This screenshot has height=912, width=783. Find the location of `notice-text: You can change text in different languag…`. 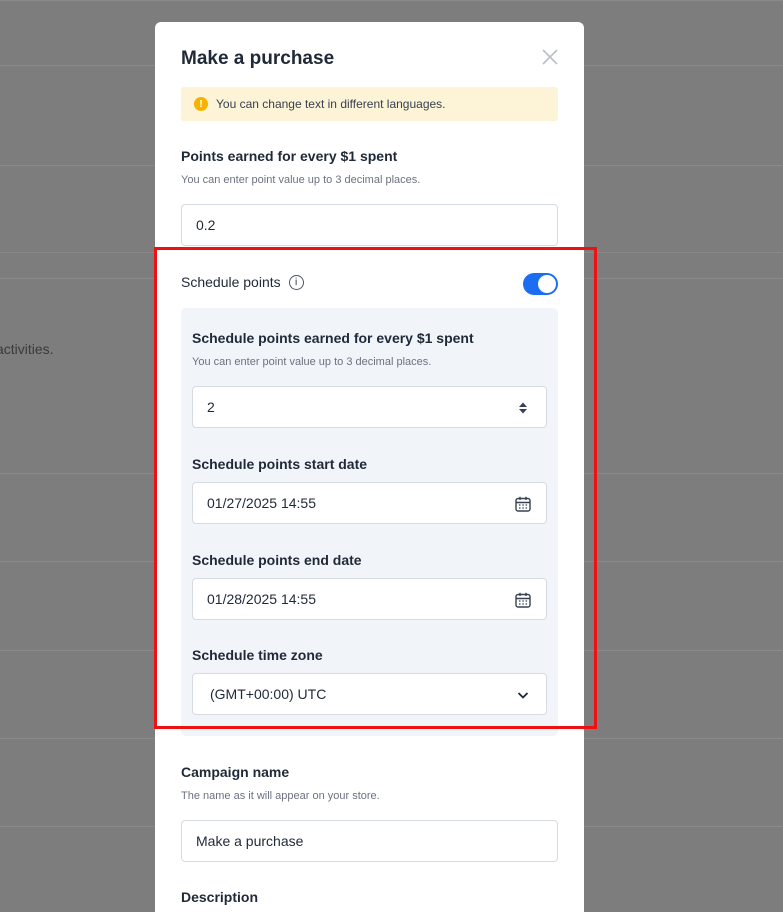

notice-text: You can change text in different languag… is located at coordinates (331, 104).